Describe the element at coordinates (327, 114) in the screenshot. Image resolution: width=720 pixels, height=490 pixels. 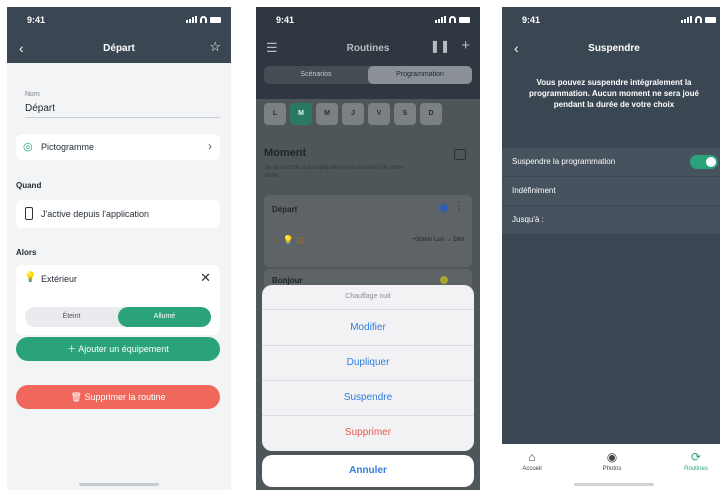
I see `day-2: M` at that location.